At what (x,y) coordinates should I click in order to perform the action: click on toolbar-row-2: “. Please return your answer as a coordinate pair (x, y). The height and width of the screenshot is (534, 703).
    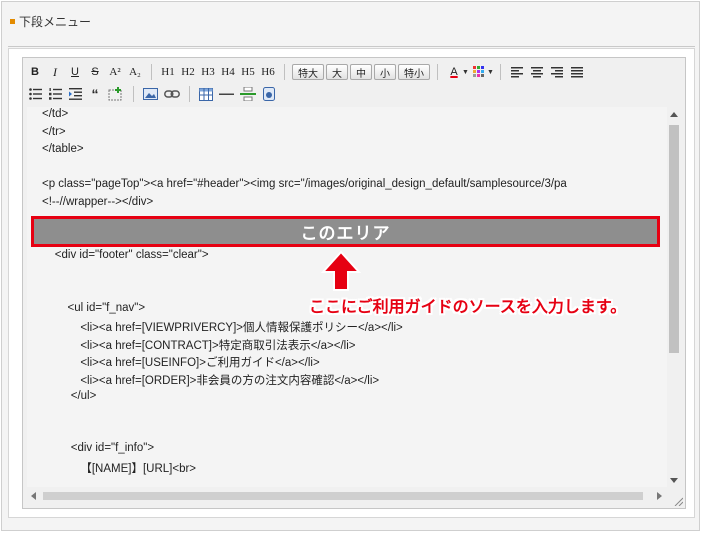
    Looking at the image, I should click on (152, 94).